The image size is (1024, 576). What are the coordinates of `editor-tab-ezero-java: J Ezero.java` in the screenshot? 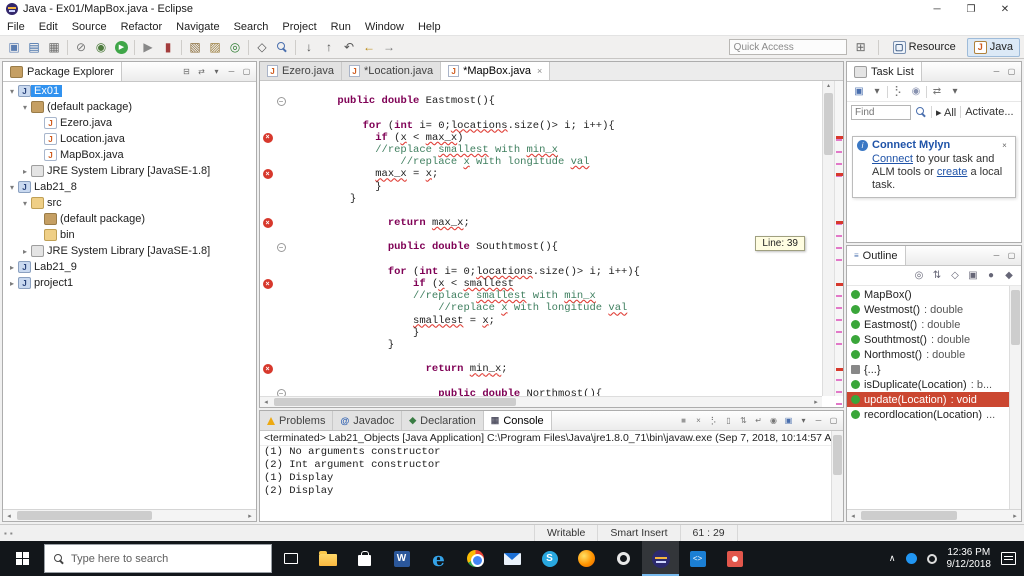 It's located at (301, 71).